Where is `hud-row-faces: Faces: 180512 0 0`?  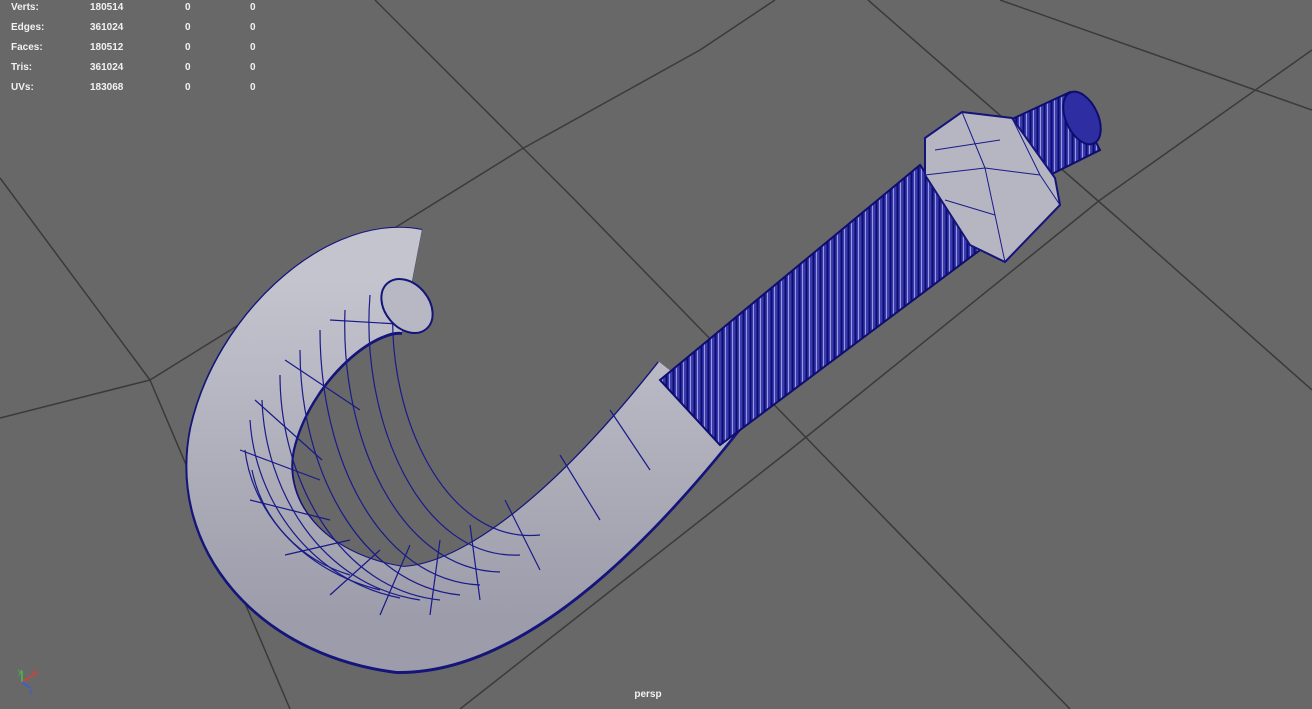 hud-row-faces: Faces: 180512 0 0 is located at coordinates (135, 50).